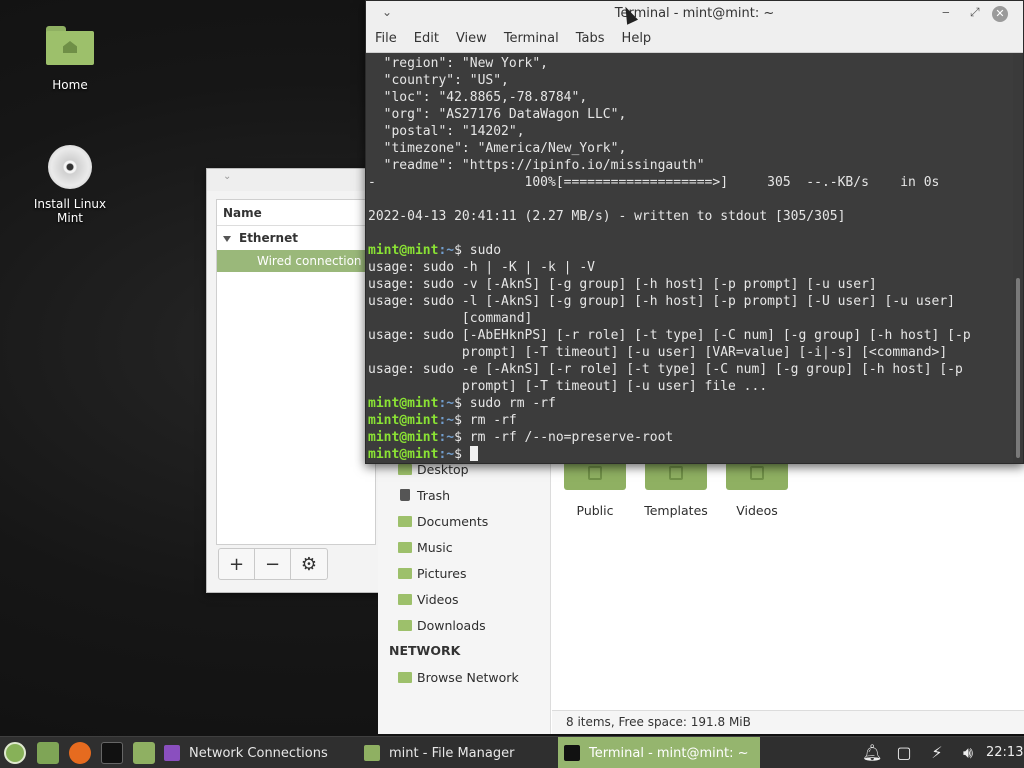 This screenshot has width=1024, height=768. What do you see at coordinates (48, 753) in the screenshot?
I see `show-desktop-icon` at bounding box center [48, 753].